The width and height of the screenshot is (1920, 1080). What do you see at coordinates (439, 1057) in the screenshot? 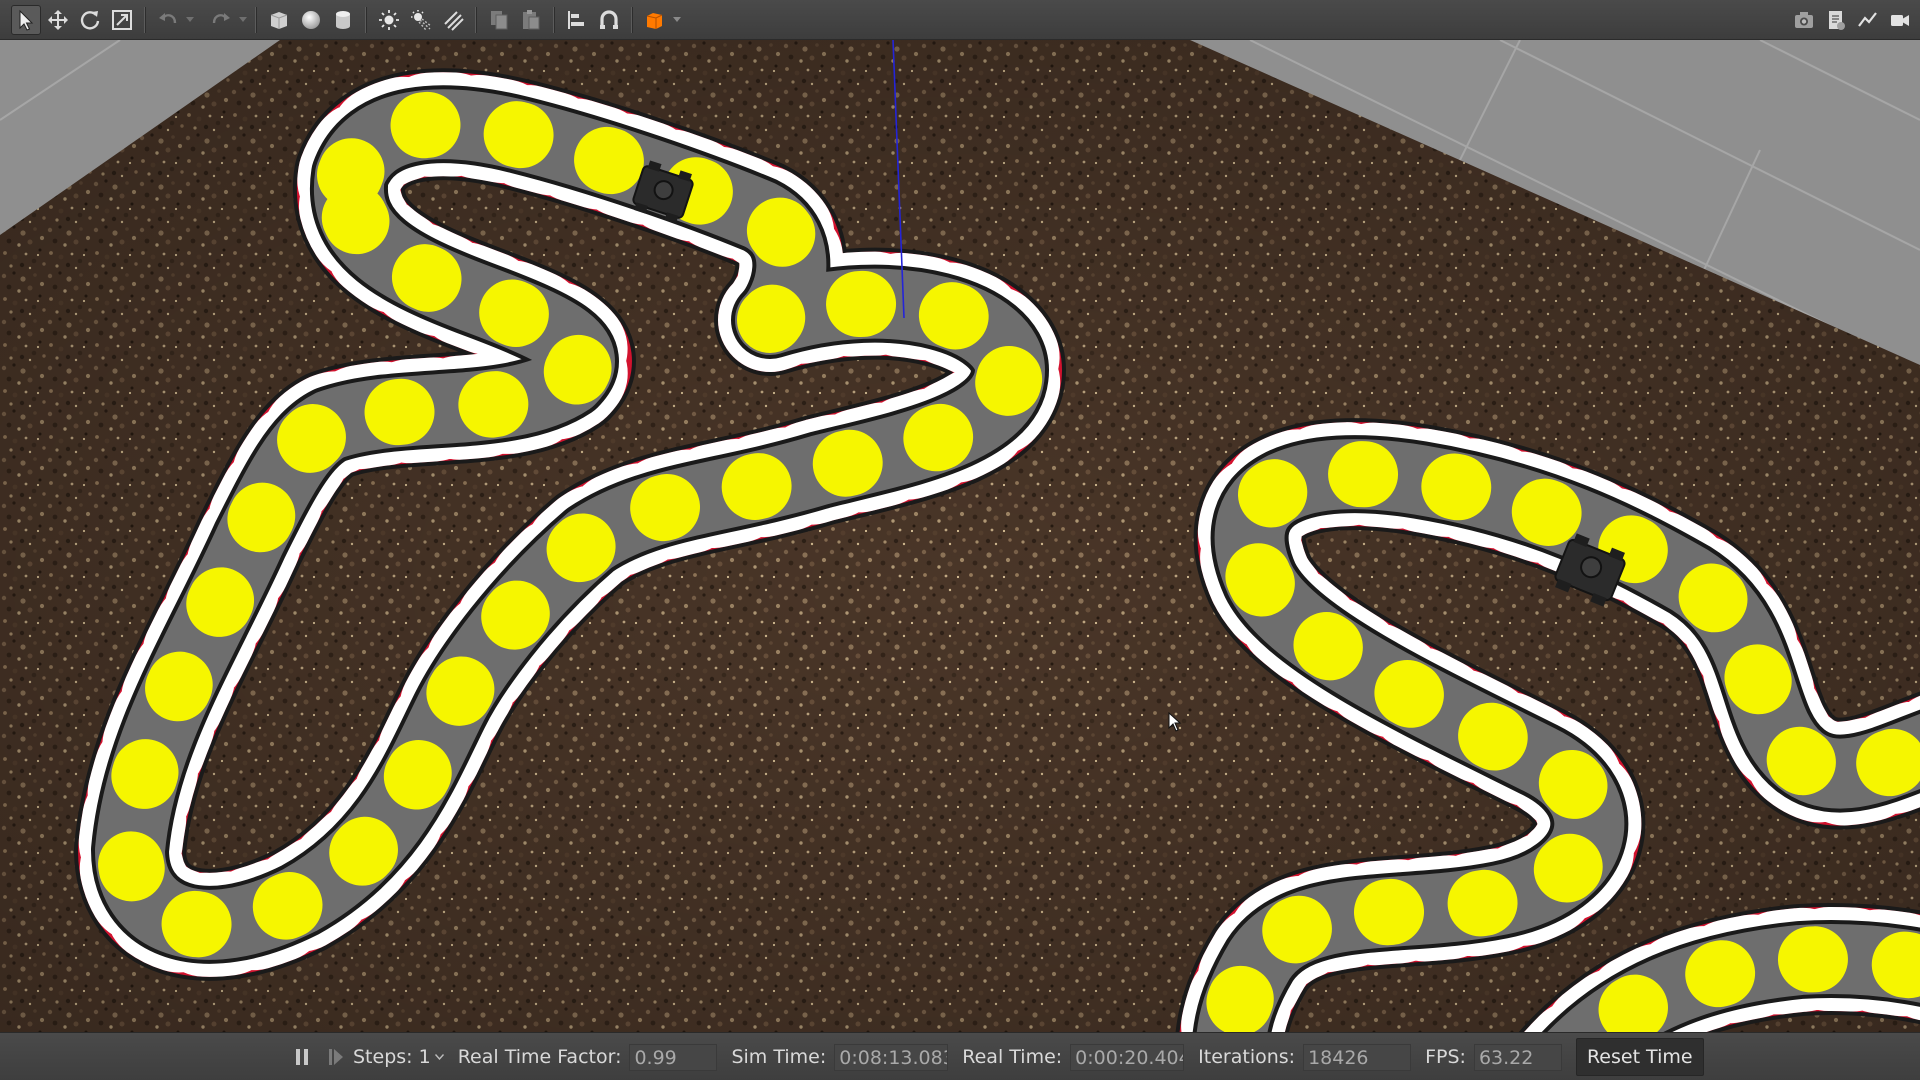
I see `steps-chevron-down-icon` at bounding box center [439, 1057].